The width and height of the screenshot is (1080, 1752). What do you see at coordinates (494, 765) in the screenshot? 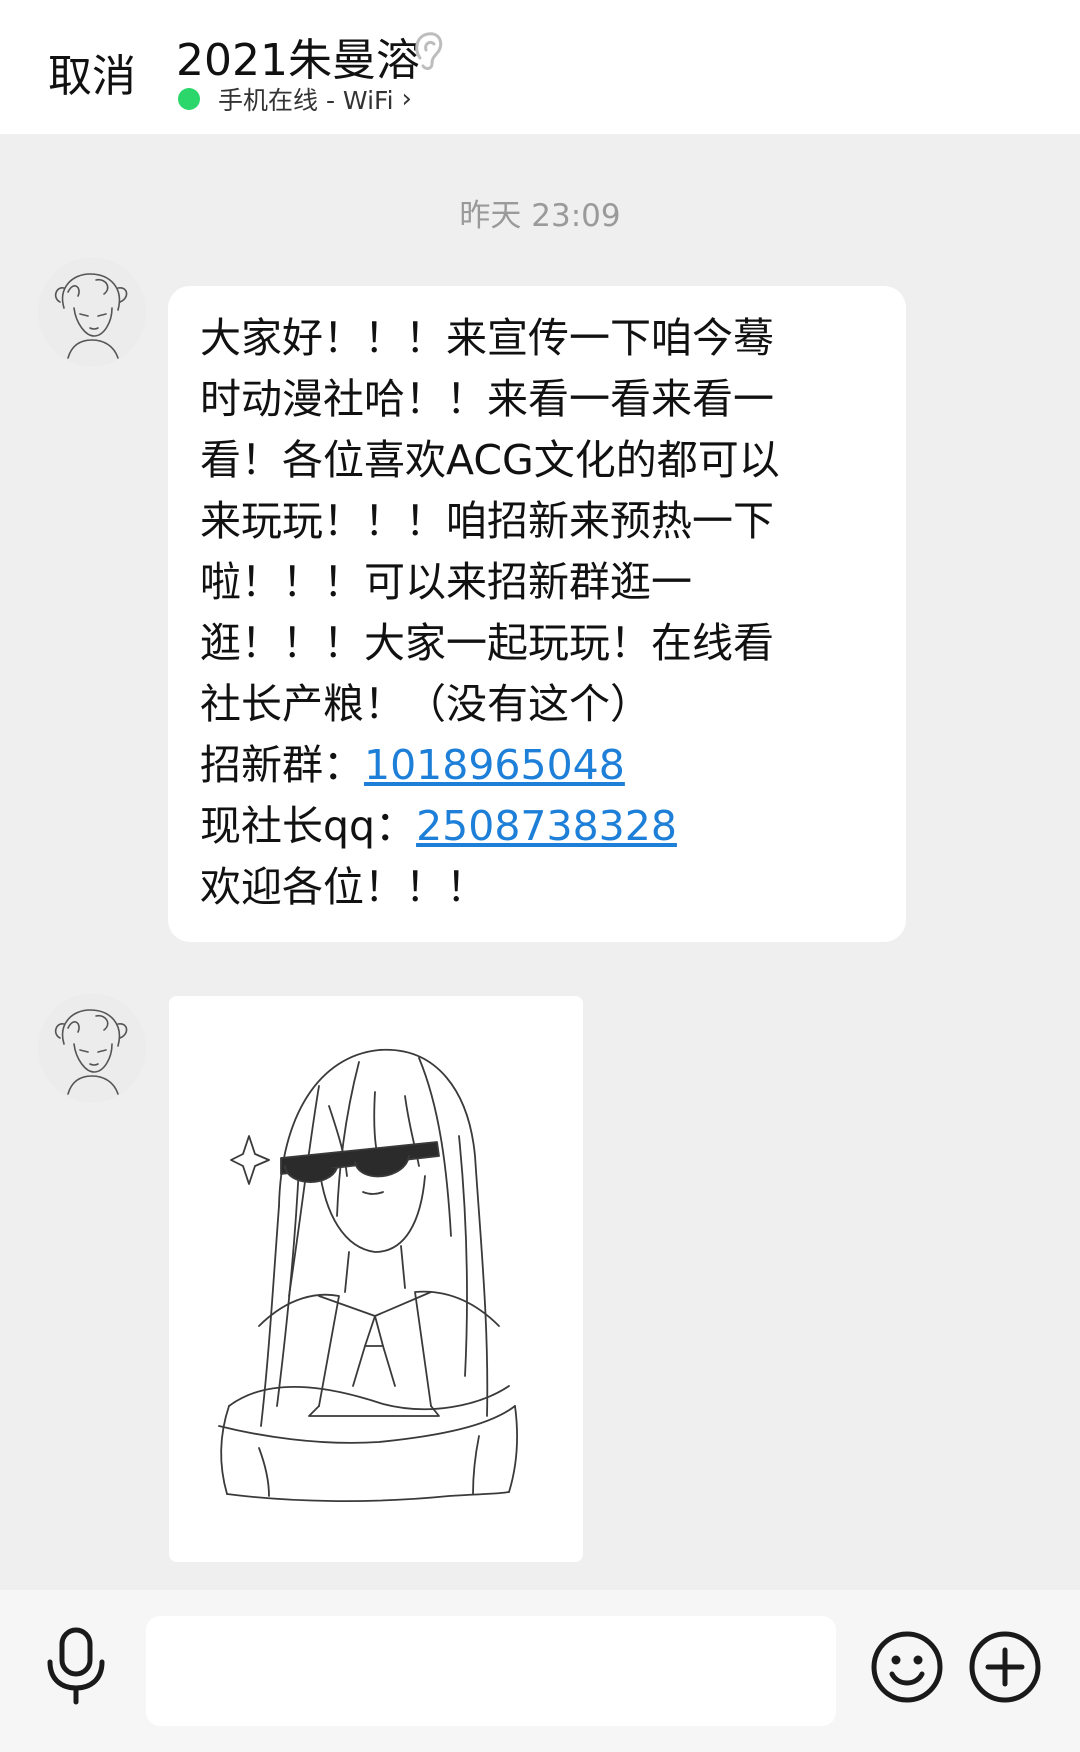
I see `group-number-link: 1018965048` at bounding box center [494, 765].